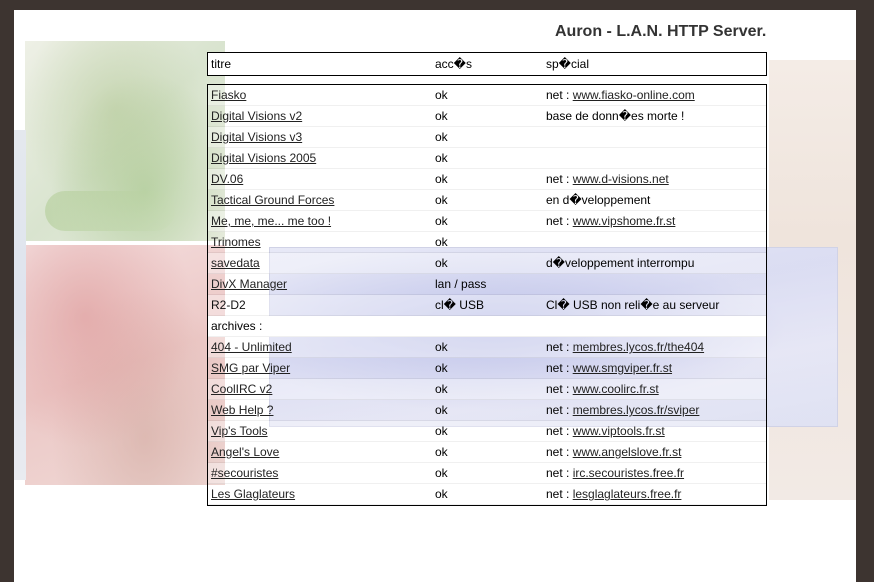 The width and height of the screenshot is (874, 582). What do you see at coordinates (487, 242) in the screenshot?
I see `table-row: Trinomes ok` at bounding box center [487, 242].